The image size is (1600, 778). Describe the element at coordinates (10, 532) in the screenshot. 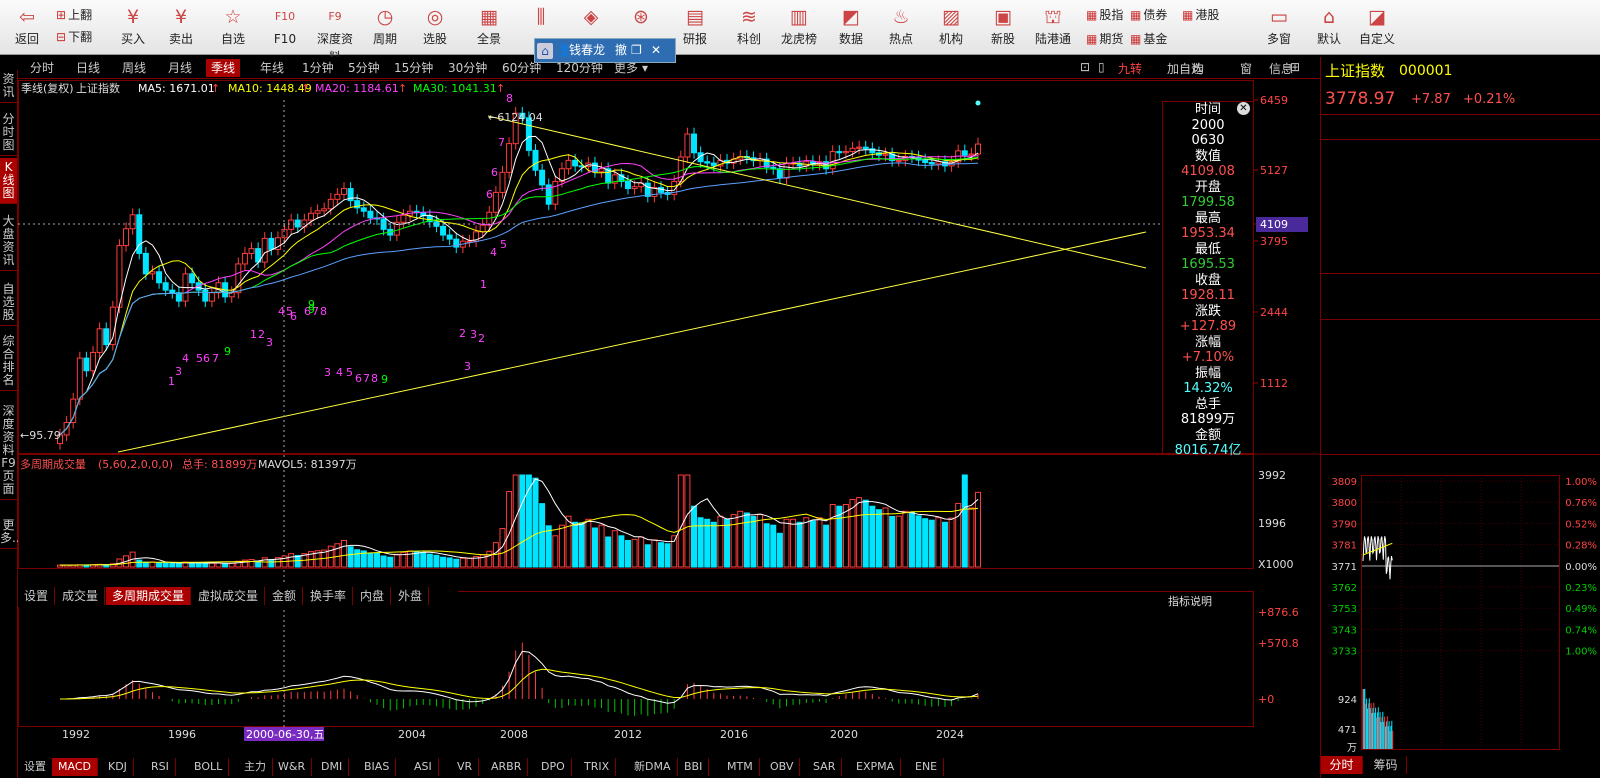

I see `left-tab-7: 更多..` at that location.